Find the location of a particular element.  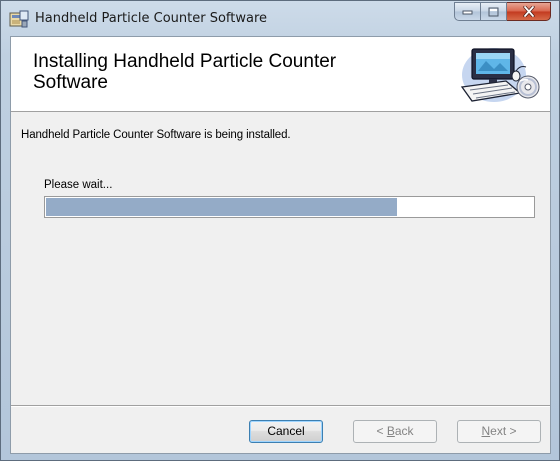

title-bar: Handheld Particle Counter Software is located at coordinates (280, 19).